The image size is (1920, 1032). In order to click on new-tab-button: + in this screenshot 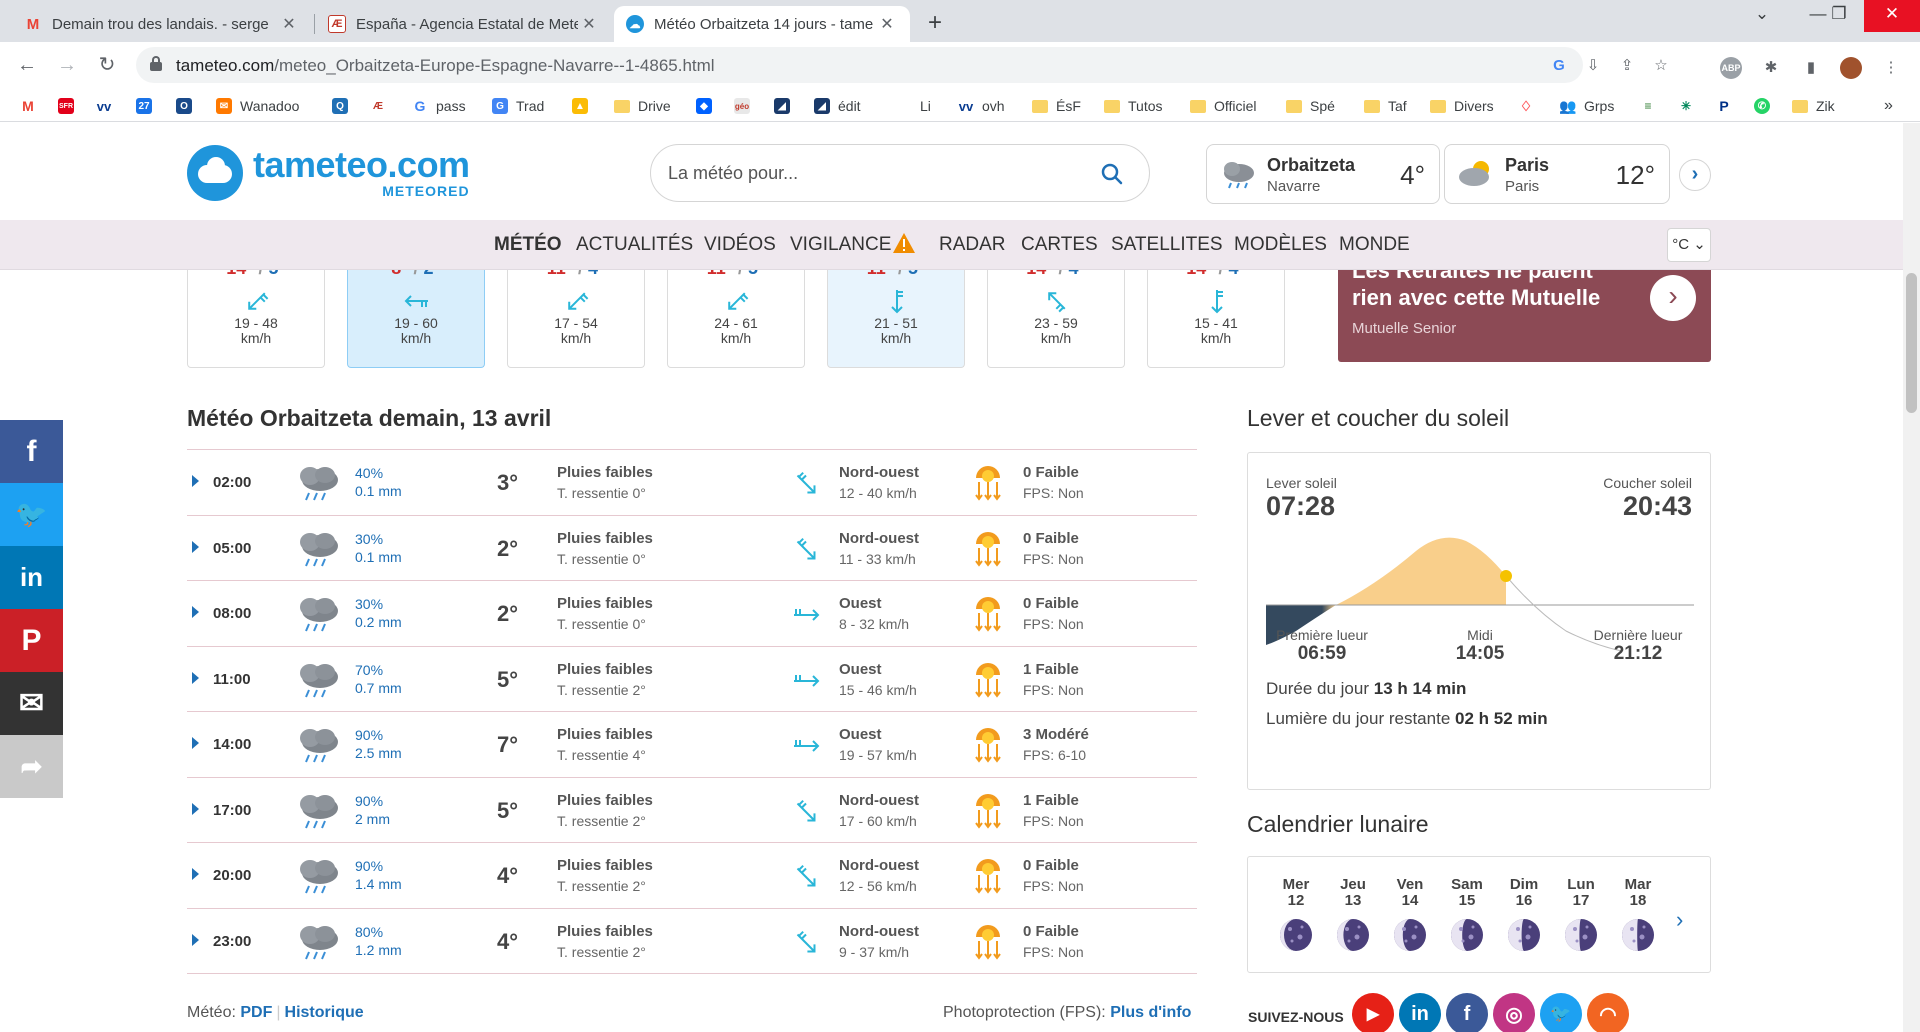, I will do `click(935, 23)`.